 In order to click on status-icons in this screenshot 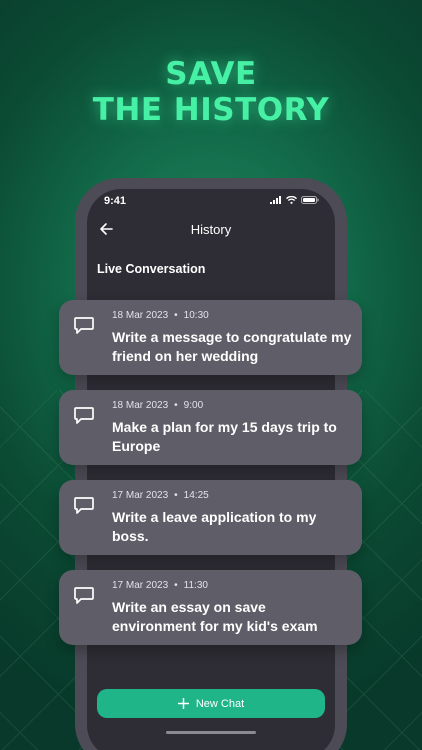, I will do `click(294, 200)`.